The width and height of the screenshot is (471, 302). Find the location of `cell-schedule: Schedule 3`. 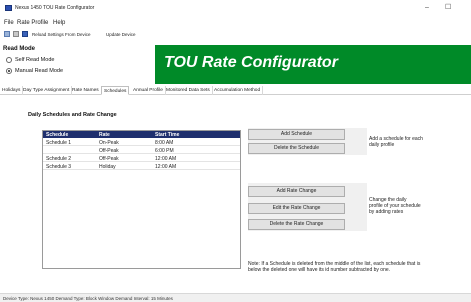

cell-schedule: Schedule 3 is located at coordinates (59, 167).